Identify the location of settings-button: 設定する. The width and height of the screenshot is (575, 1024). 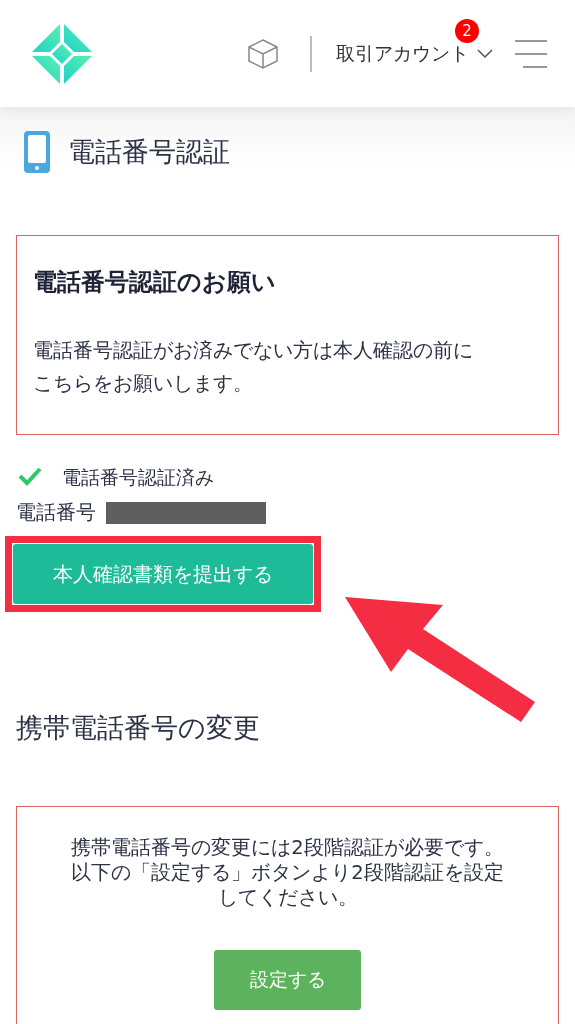
(287, 980).